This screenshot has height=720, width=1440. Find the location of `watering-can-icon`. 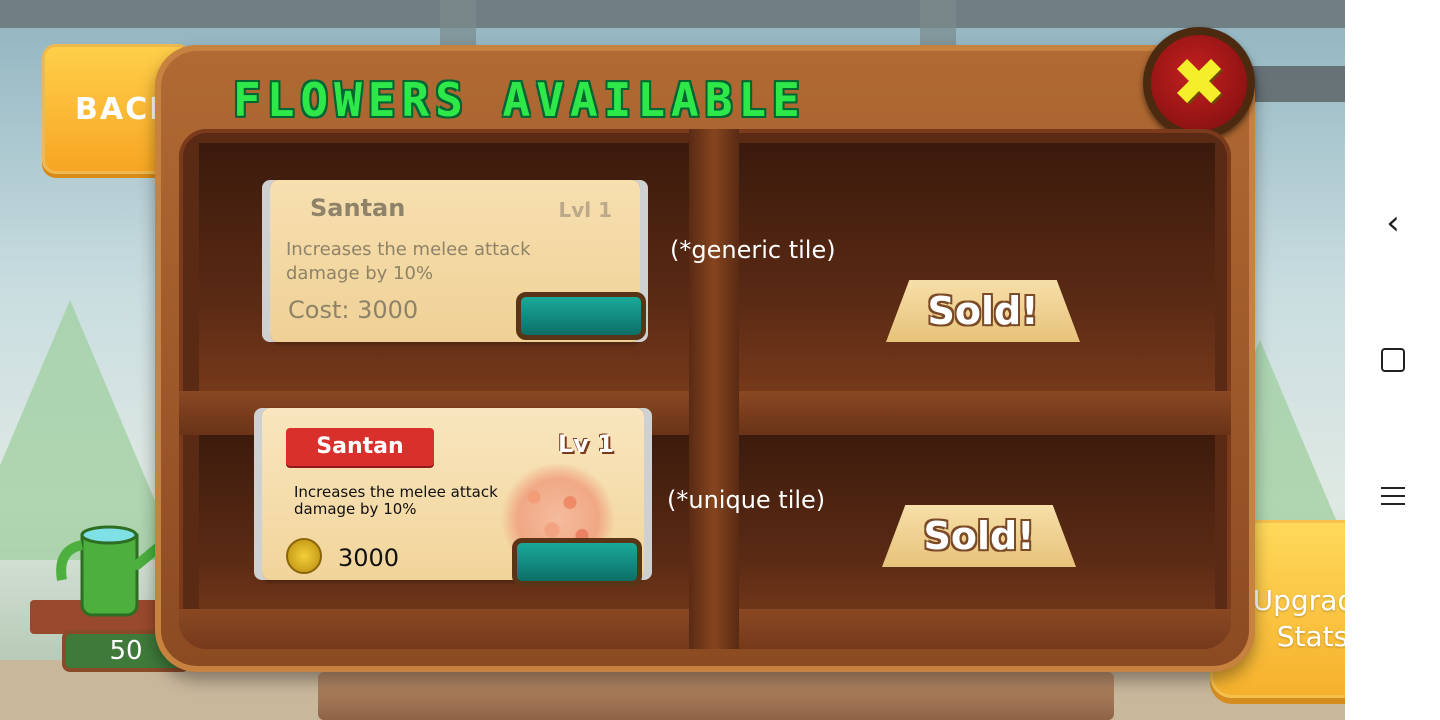

watering-can-icon is located at coordinates (112, 565).